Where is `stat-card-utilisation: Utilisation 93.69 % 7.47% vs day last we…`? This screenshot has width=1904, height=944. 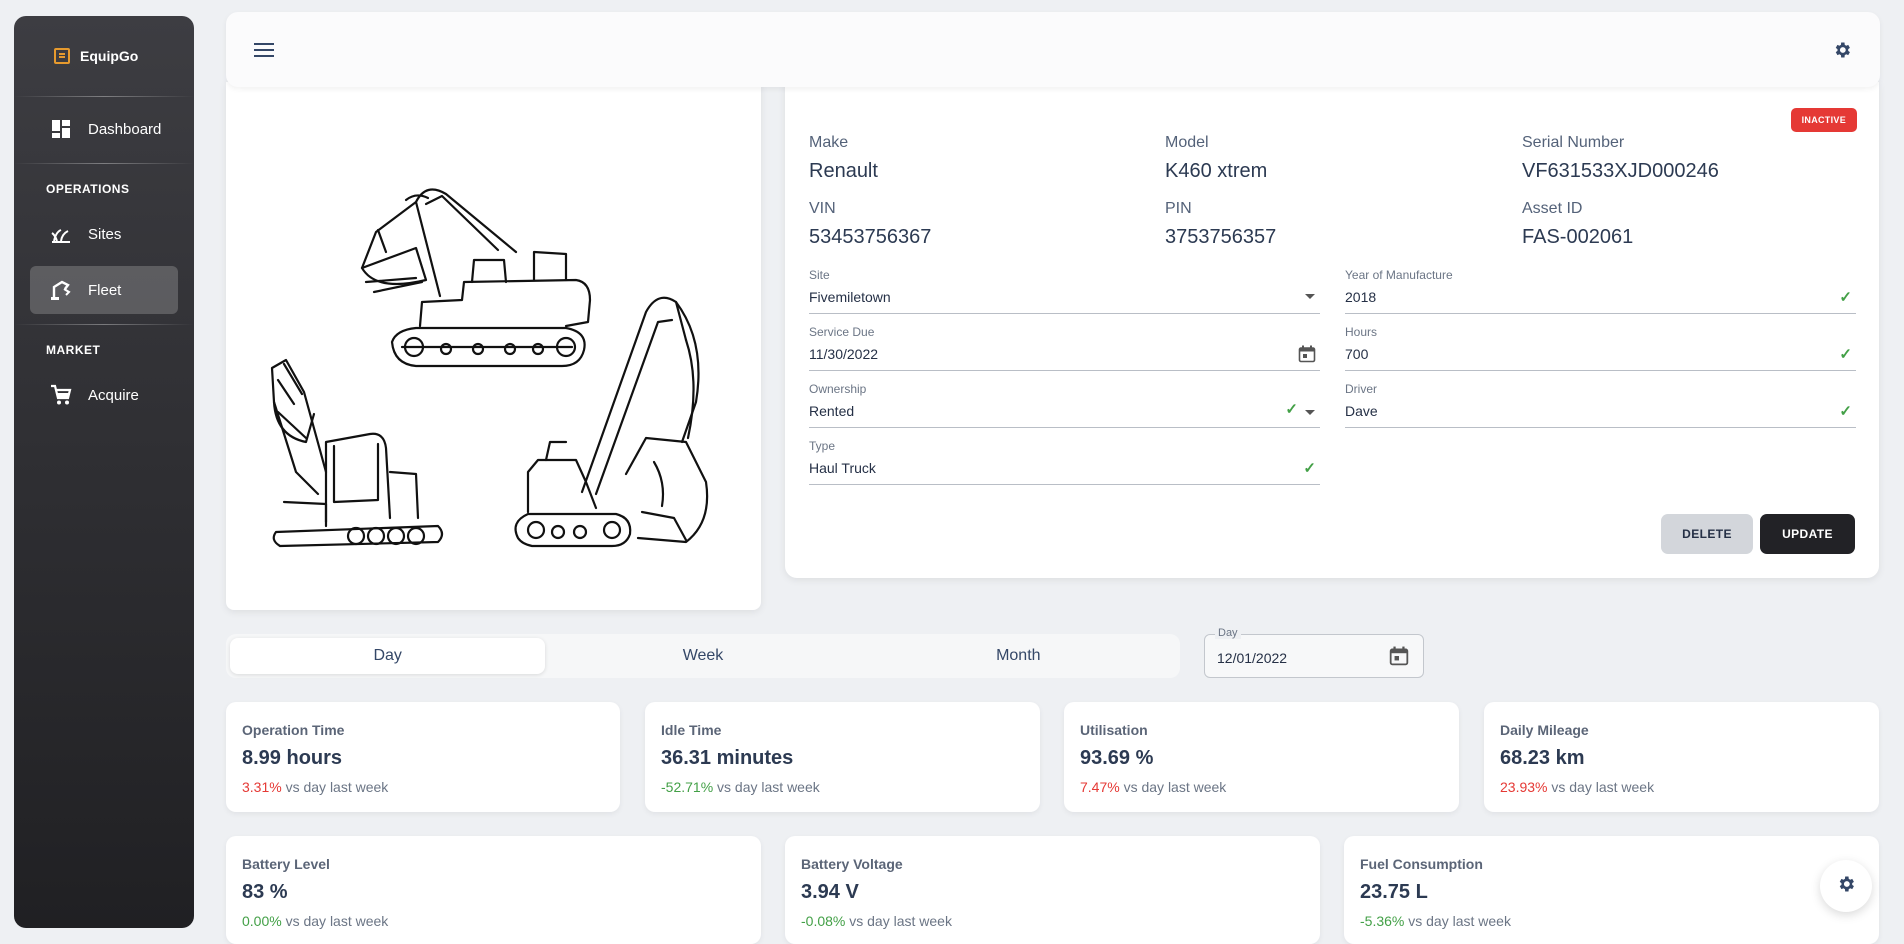
stat-card-utilisation: Utilisation 93.69 % 7.47% vs day last we… is located at coordinates (1261, 757).